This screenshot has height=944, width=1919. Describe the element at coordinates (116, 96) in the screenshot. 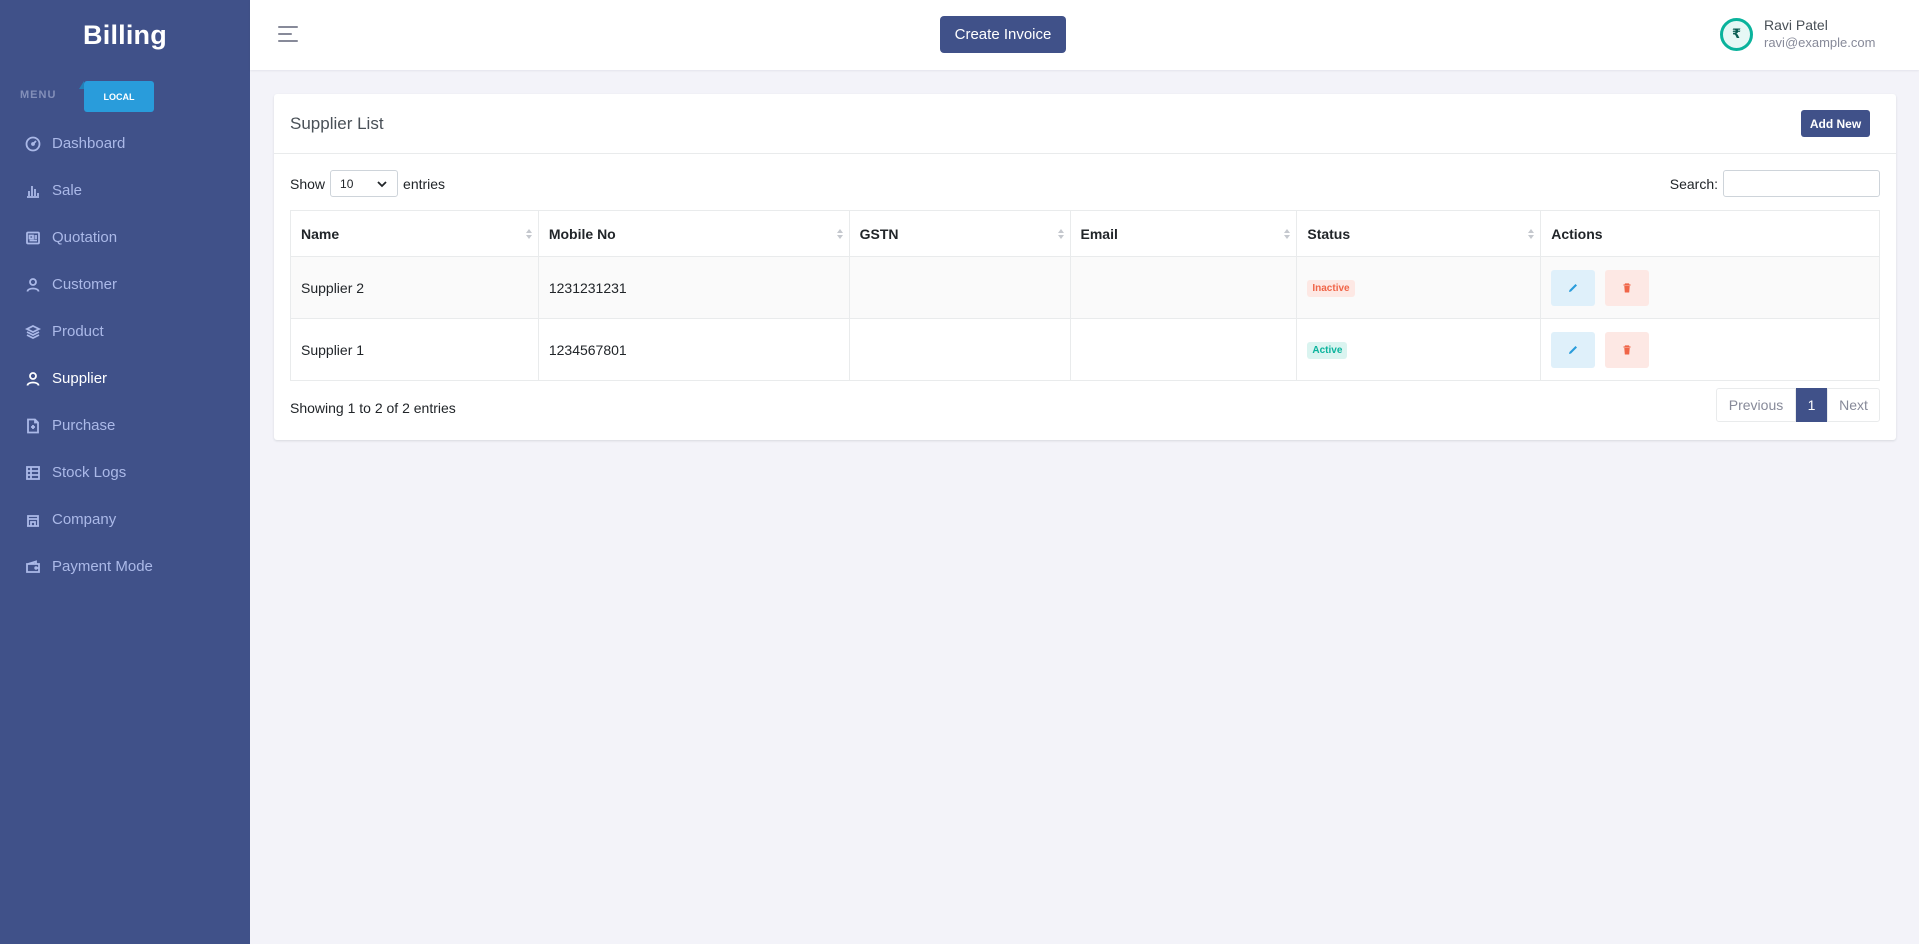

I see `local-badge: LOCAL` at that location.